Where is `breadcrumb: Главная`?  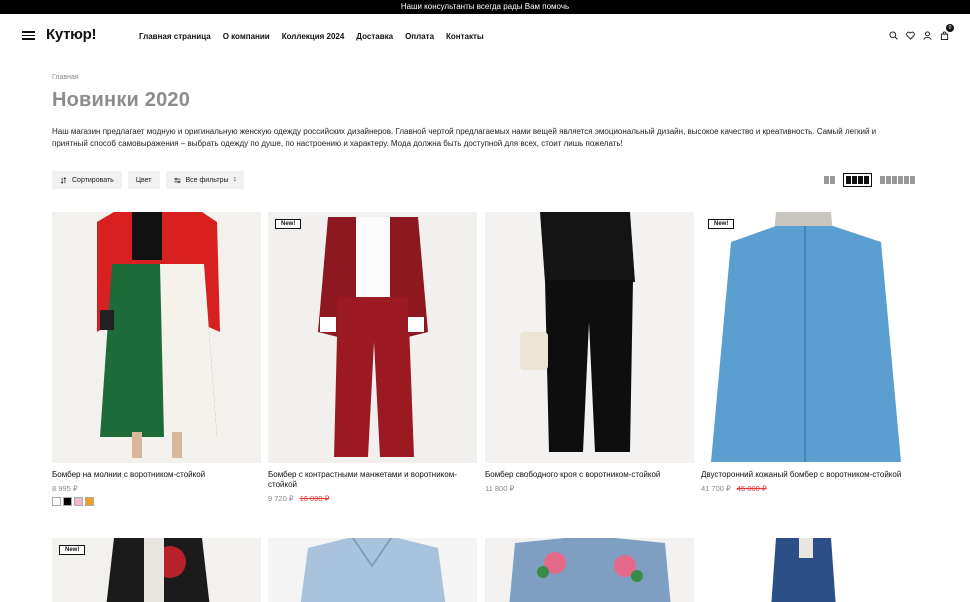
breadcrumb: Главная is located at coordinates (65, 77).